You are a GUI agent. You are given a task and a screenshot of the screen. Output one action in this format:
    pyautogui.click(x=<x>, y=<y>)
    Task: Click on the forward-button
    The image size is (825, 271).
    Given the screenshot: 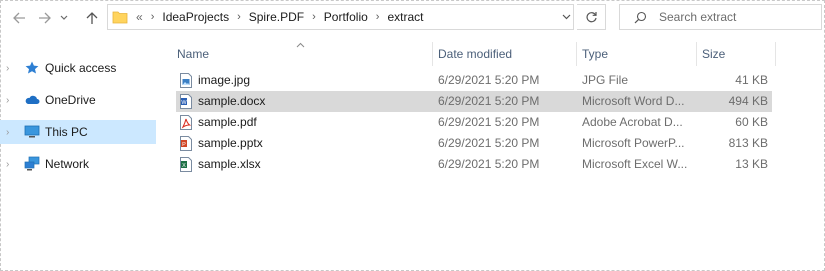 What is the action you would take?
    pyautogui.click(x=45, y=18)
    